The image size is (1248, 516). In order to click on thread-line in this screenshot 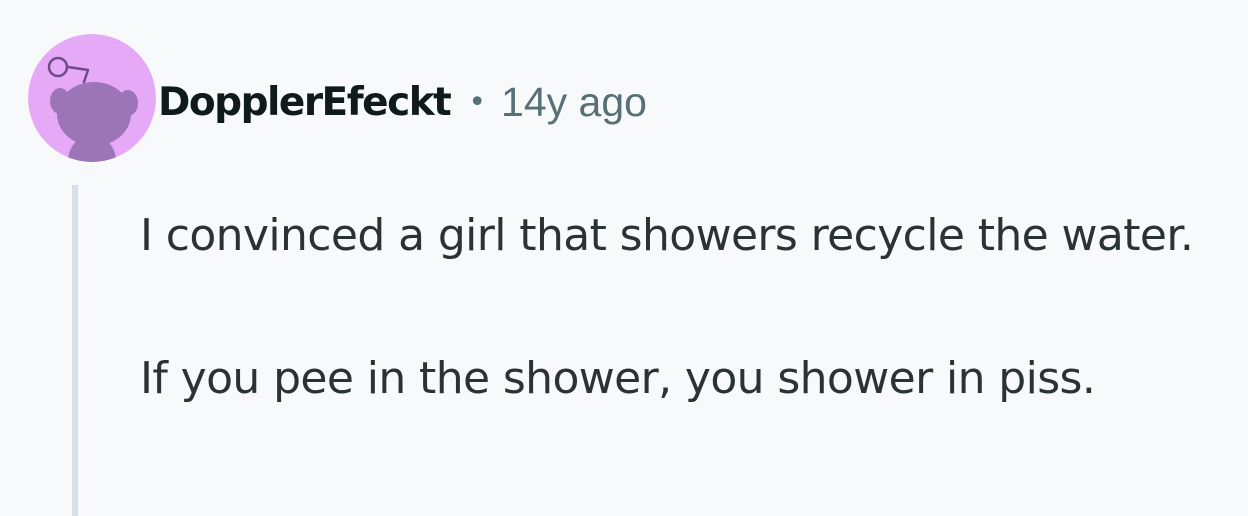, I will do `click(75, 350)`.